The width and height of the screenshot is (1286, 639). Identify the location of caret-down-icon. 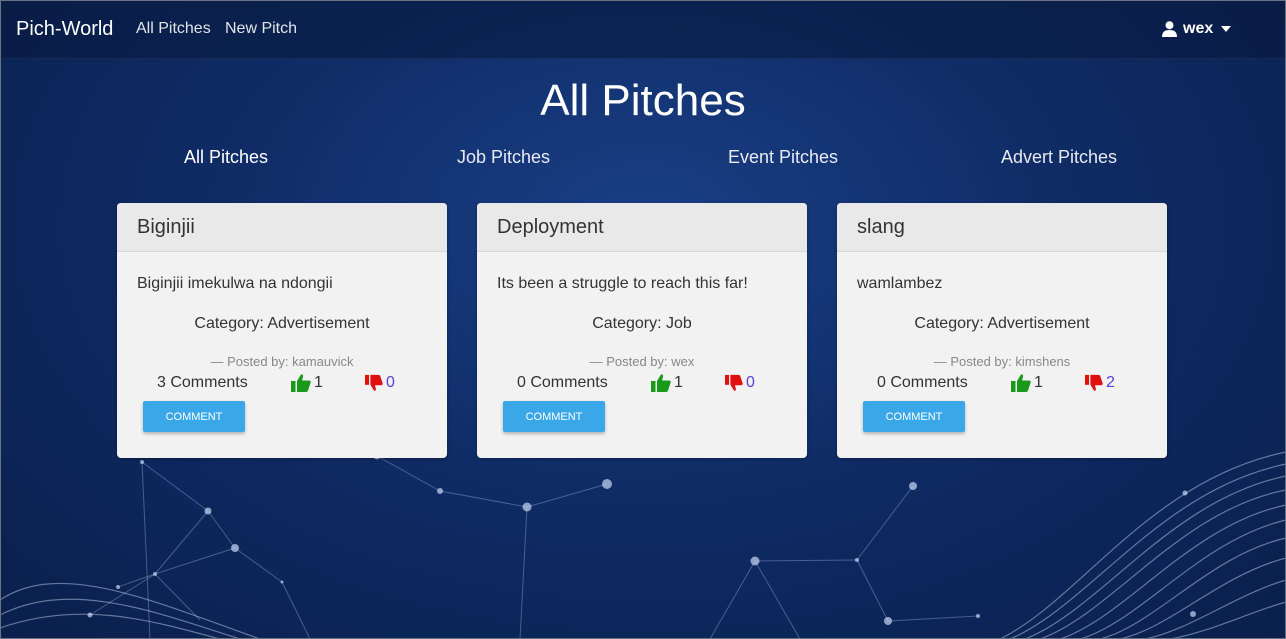
(1226, 29).